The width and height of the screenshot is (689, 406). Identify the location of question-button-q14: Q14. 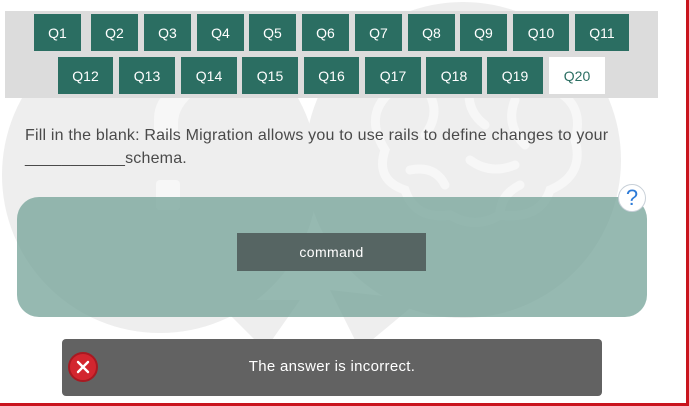
(209, 75).